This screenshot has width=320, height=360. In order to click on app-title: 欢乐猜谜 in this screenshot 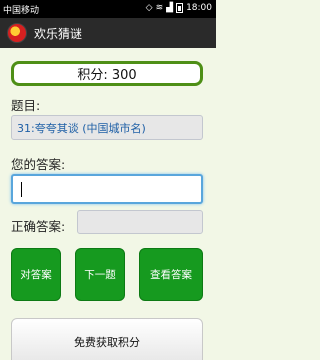, I will do `click(58, 33)`.